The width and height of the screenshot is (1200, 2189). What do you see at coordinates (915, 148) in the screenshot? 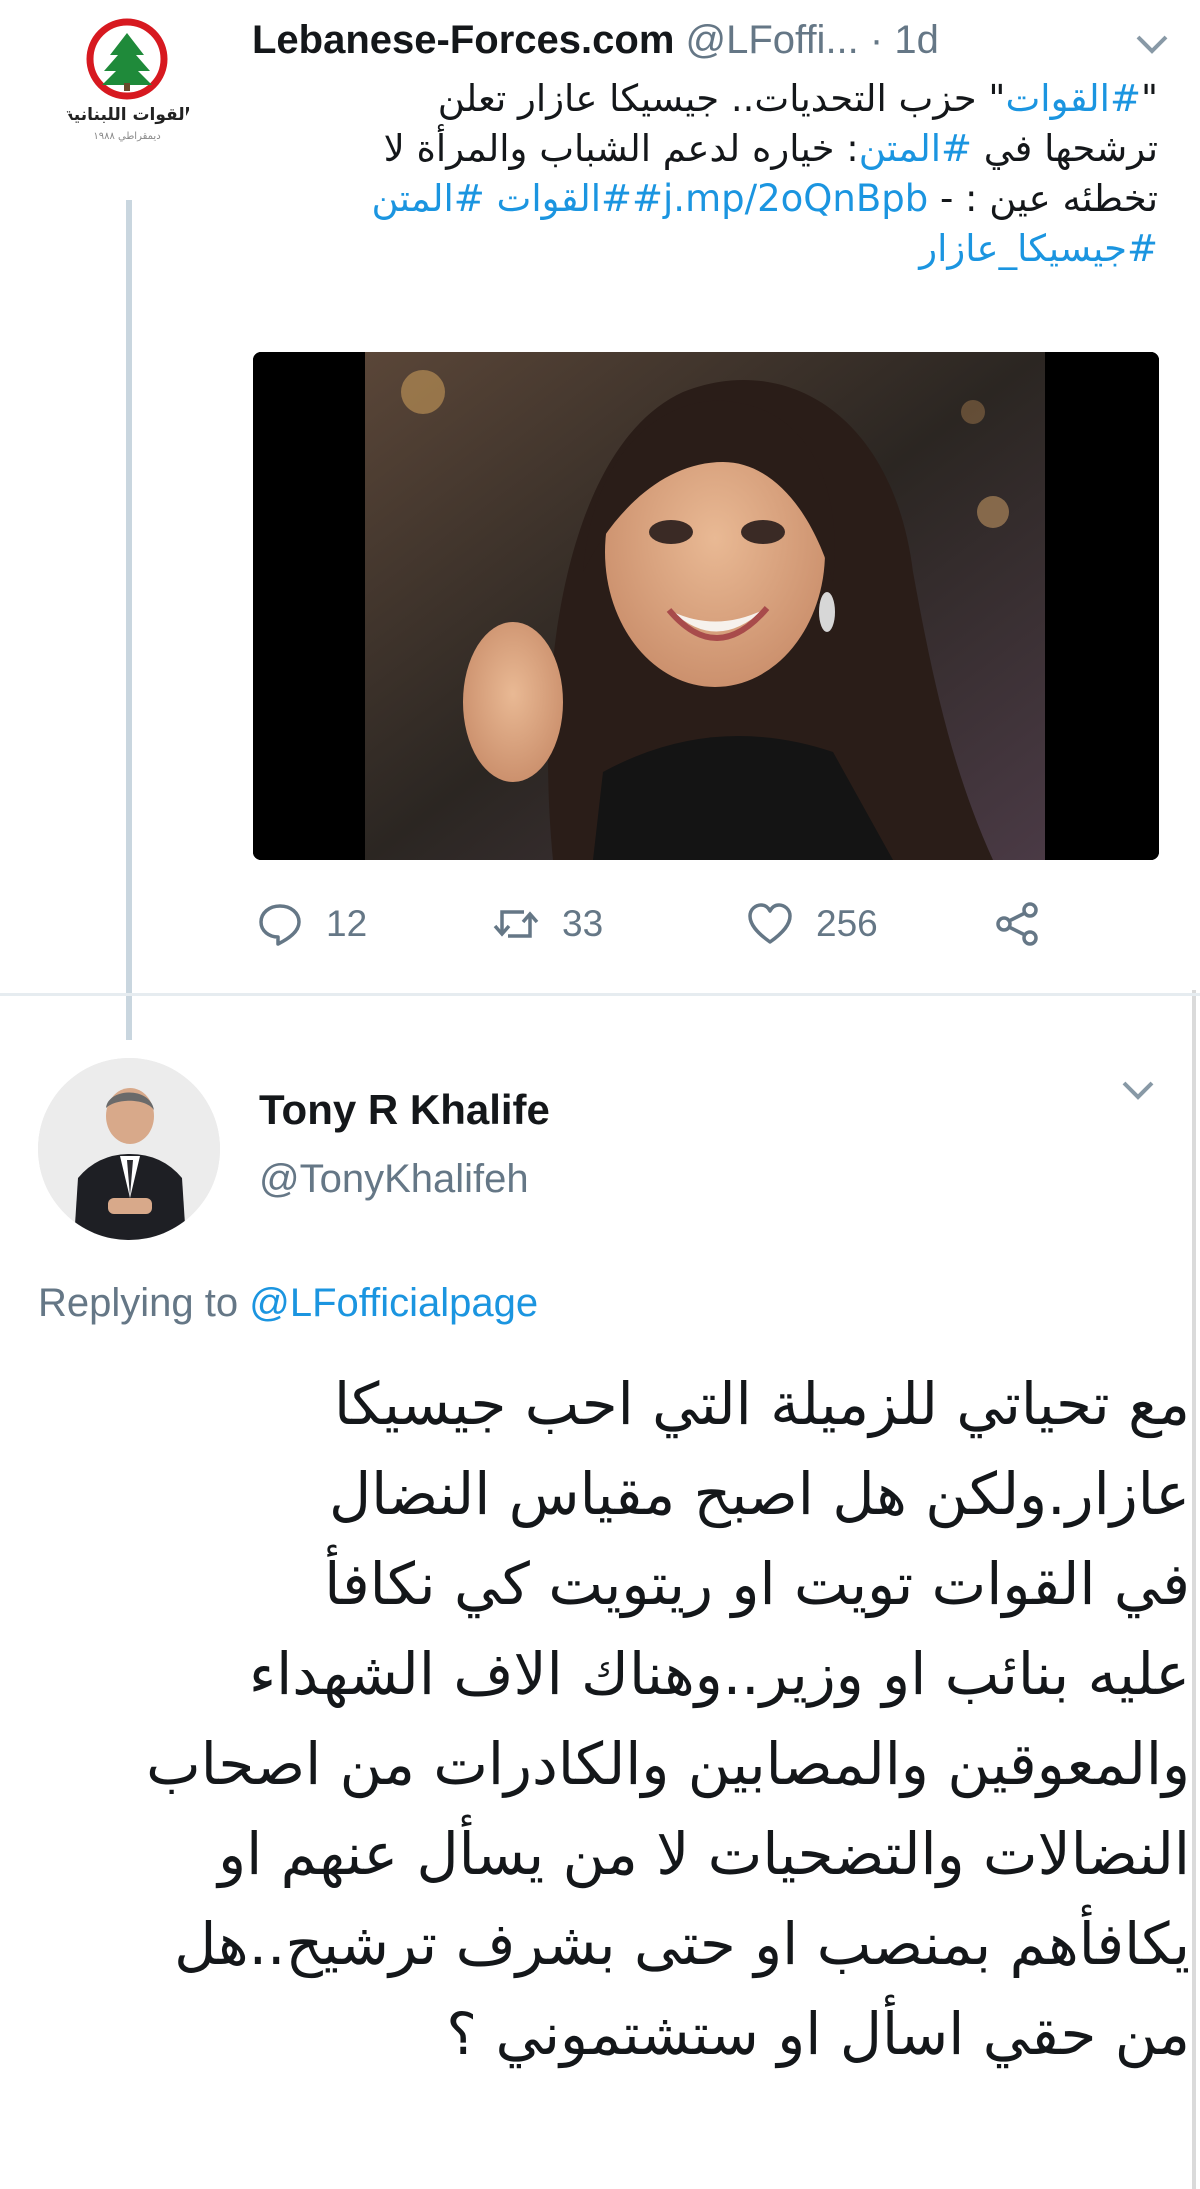
I see `hashtag-link: #المتن` at bounding box center [915, 148].